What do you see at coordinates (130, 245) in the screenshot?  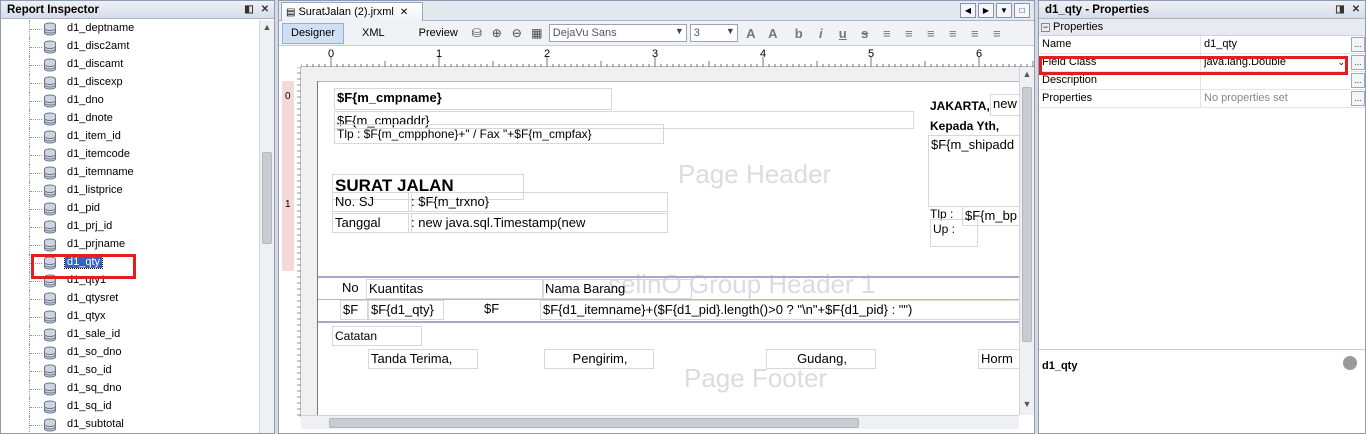 I see `tree-item: d1_prjname` at bounding box center [130, 245].